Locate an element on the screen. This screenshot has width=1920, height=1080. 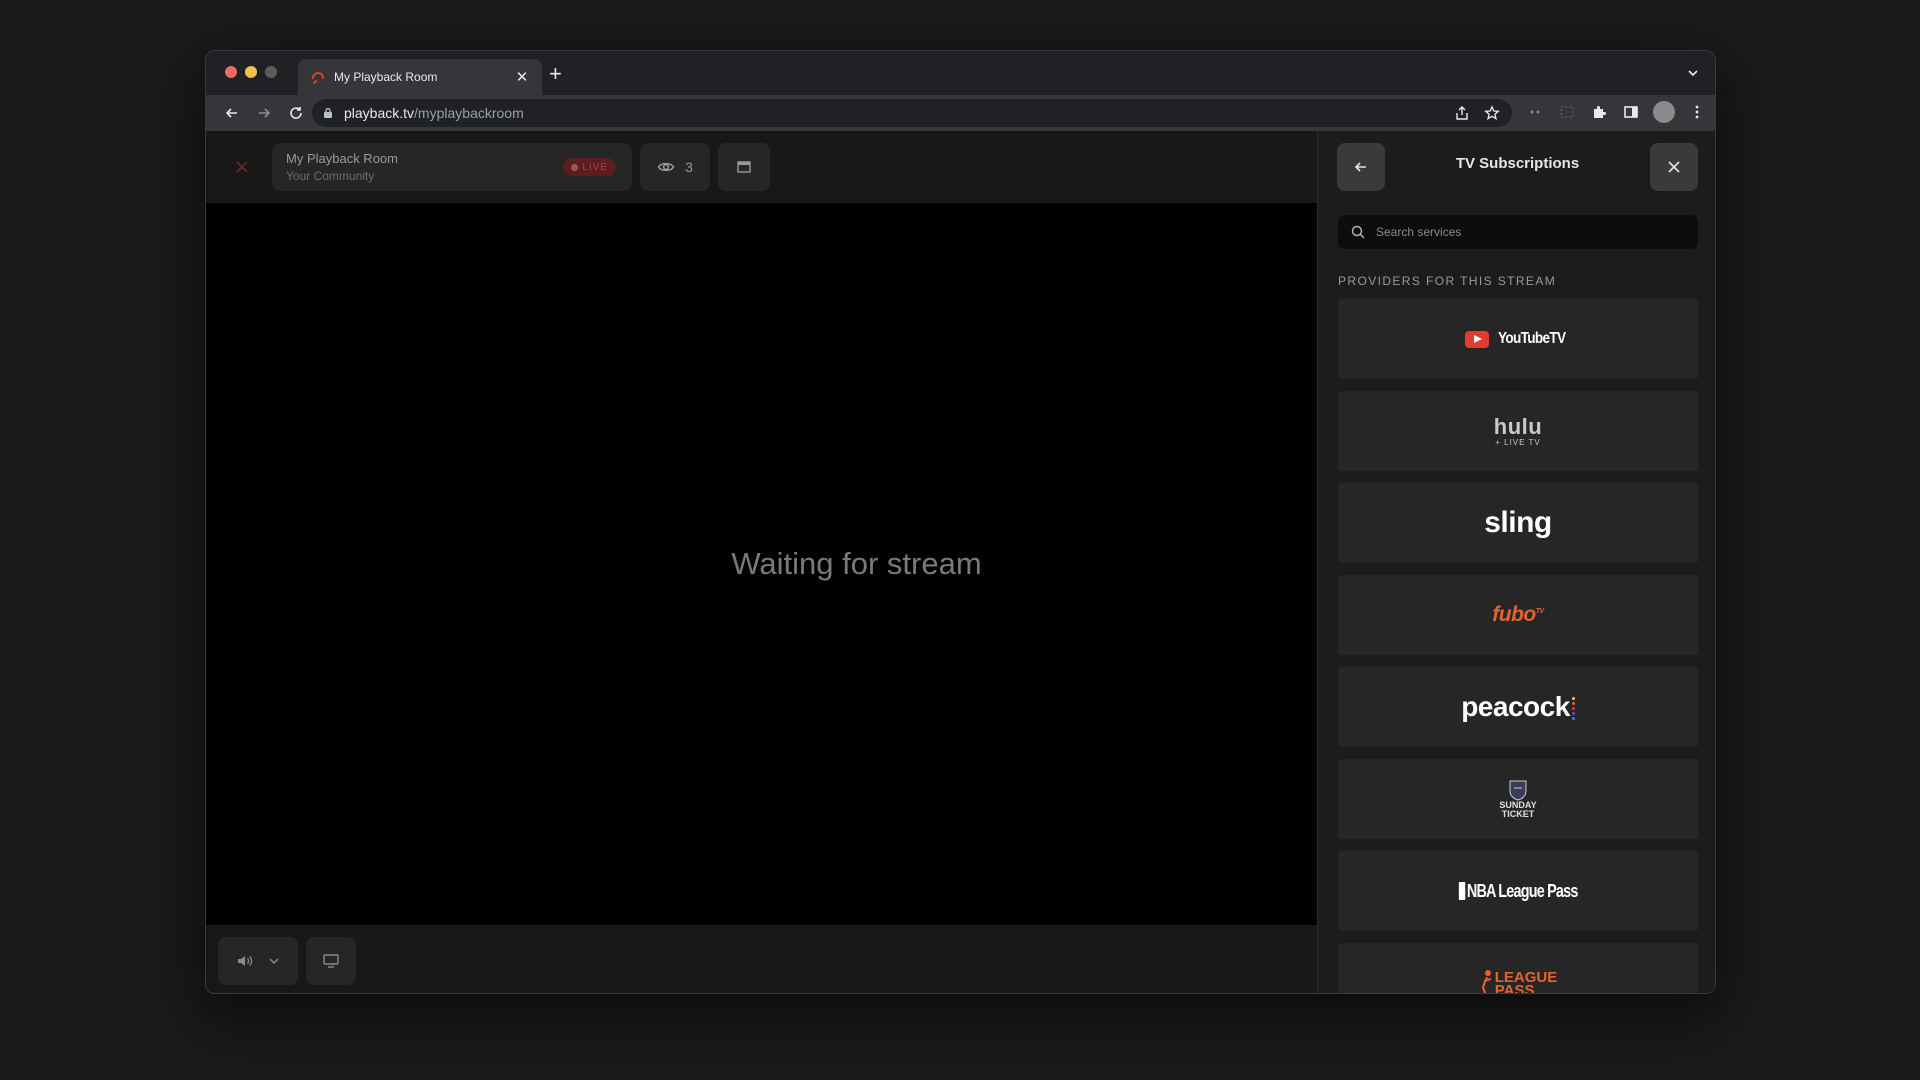
close-window-button is located at coordinates (231, 72).